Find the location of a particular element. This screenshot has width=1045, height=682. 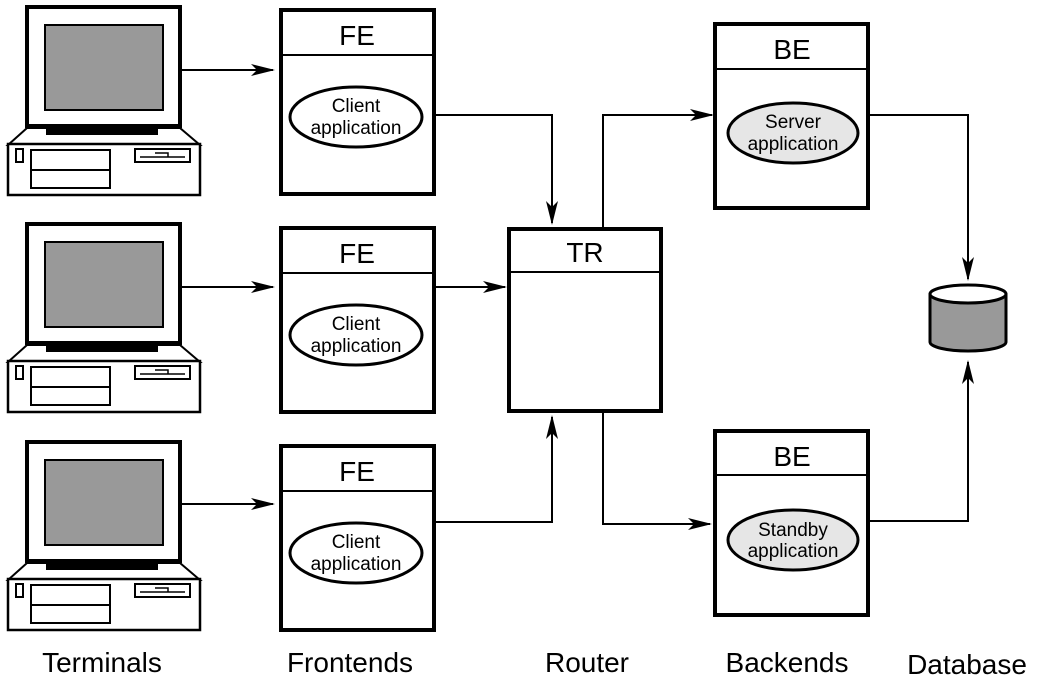

arrow-fe3-router is located at coordinates (497, 469).